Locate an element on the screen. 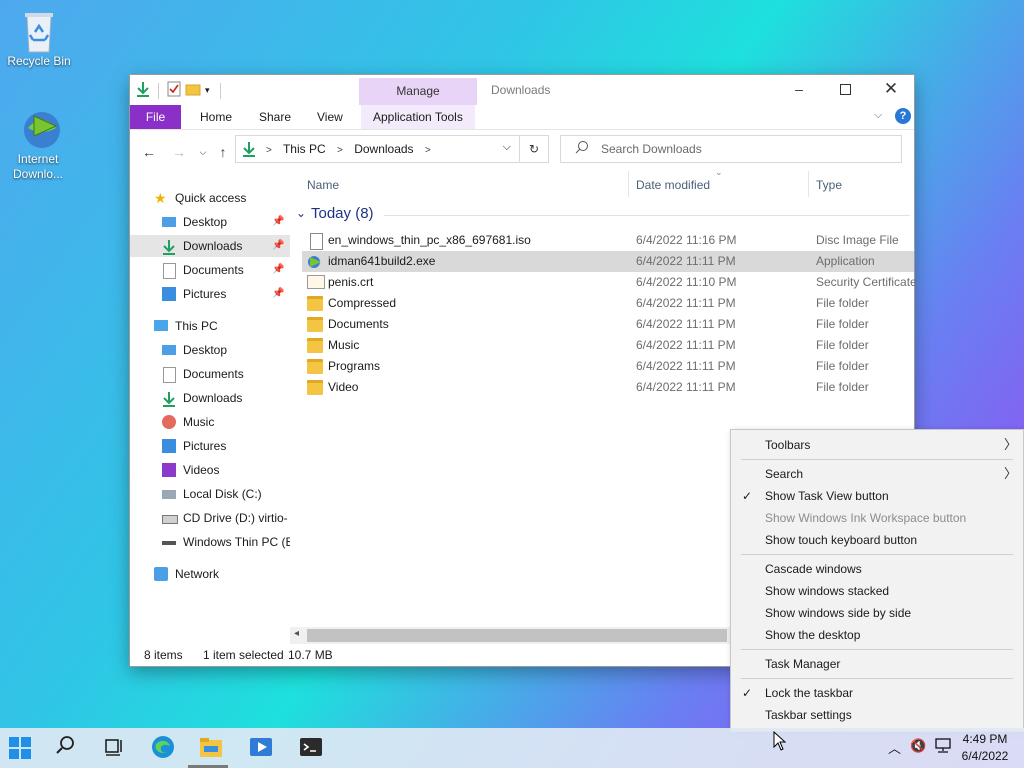 This screenshot has width=1024, height=768. tab-application-tools: Application Tools is located at coordinates (418, 117).